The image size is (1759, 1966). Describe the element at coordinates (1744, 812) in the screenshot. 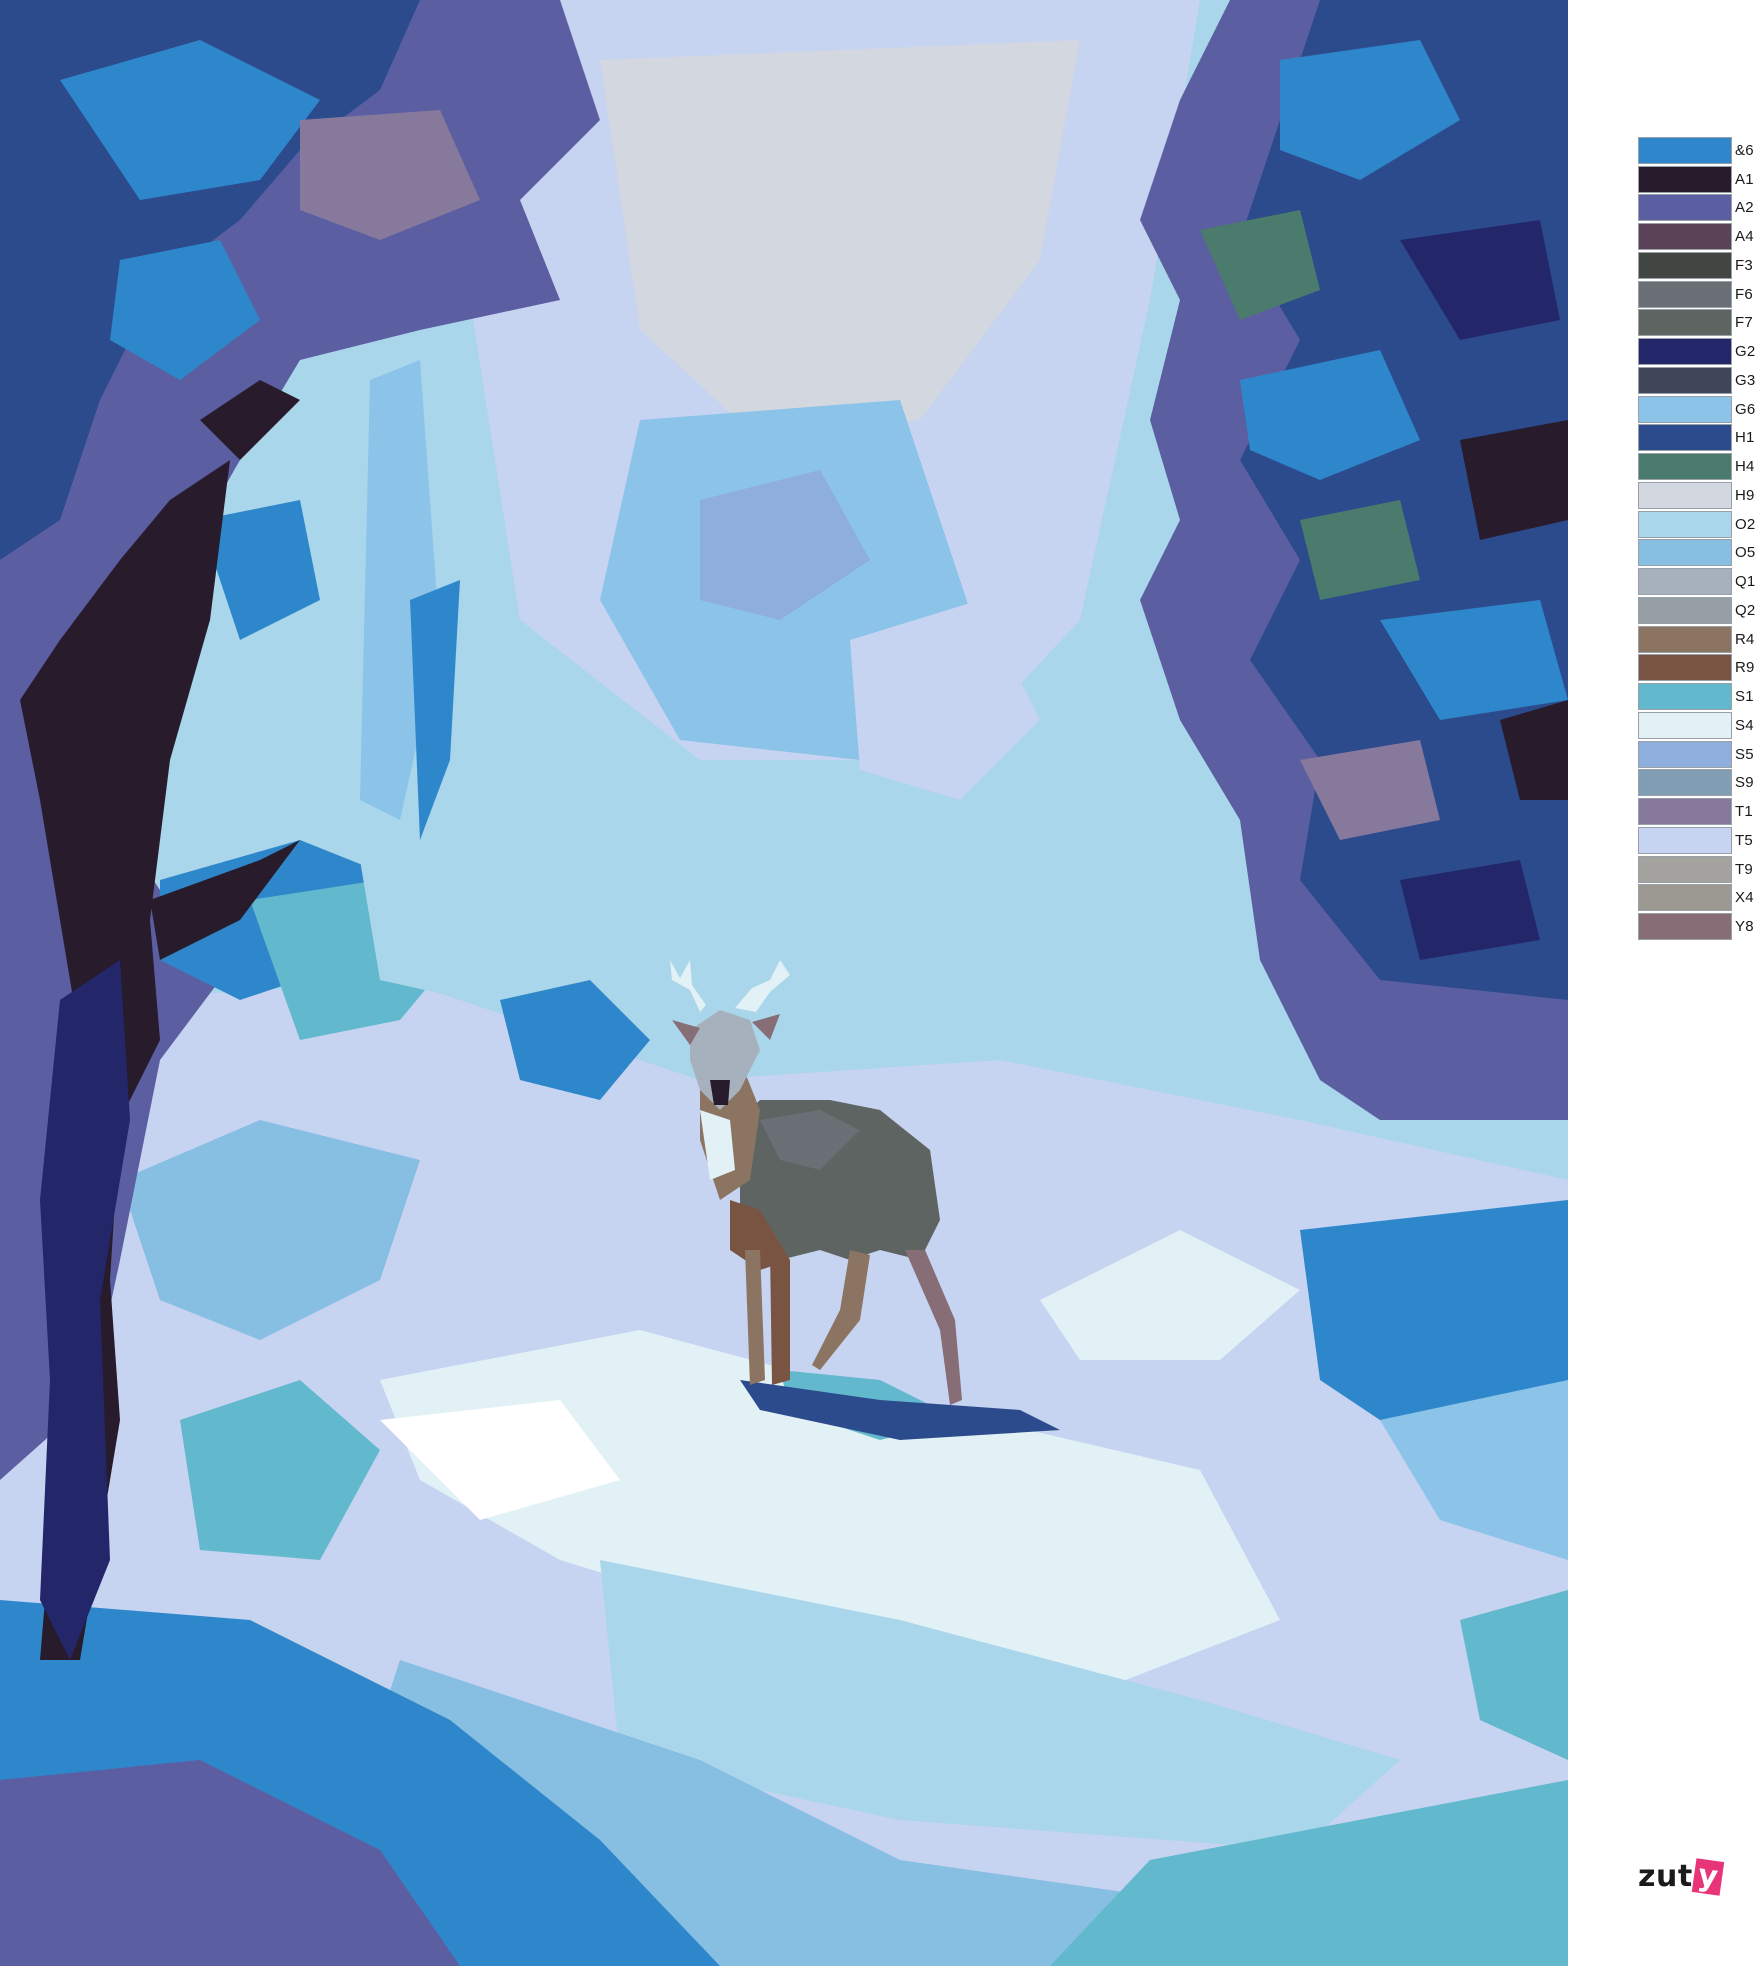

I see `color-code: T1` at that location.